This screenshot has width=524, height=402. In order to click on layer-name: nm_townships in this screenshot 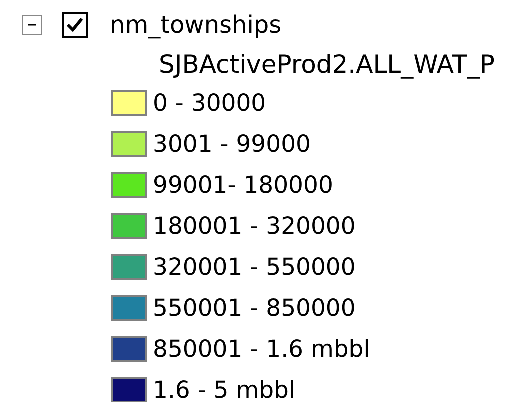, I will do `click(196, 25)`.